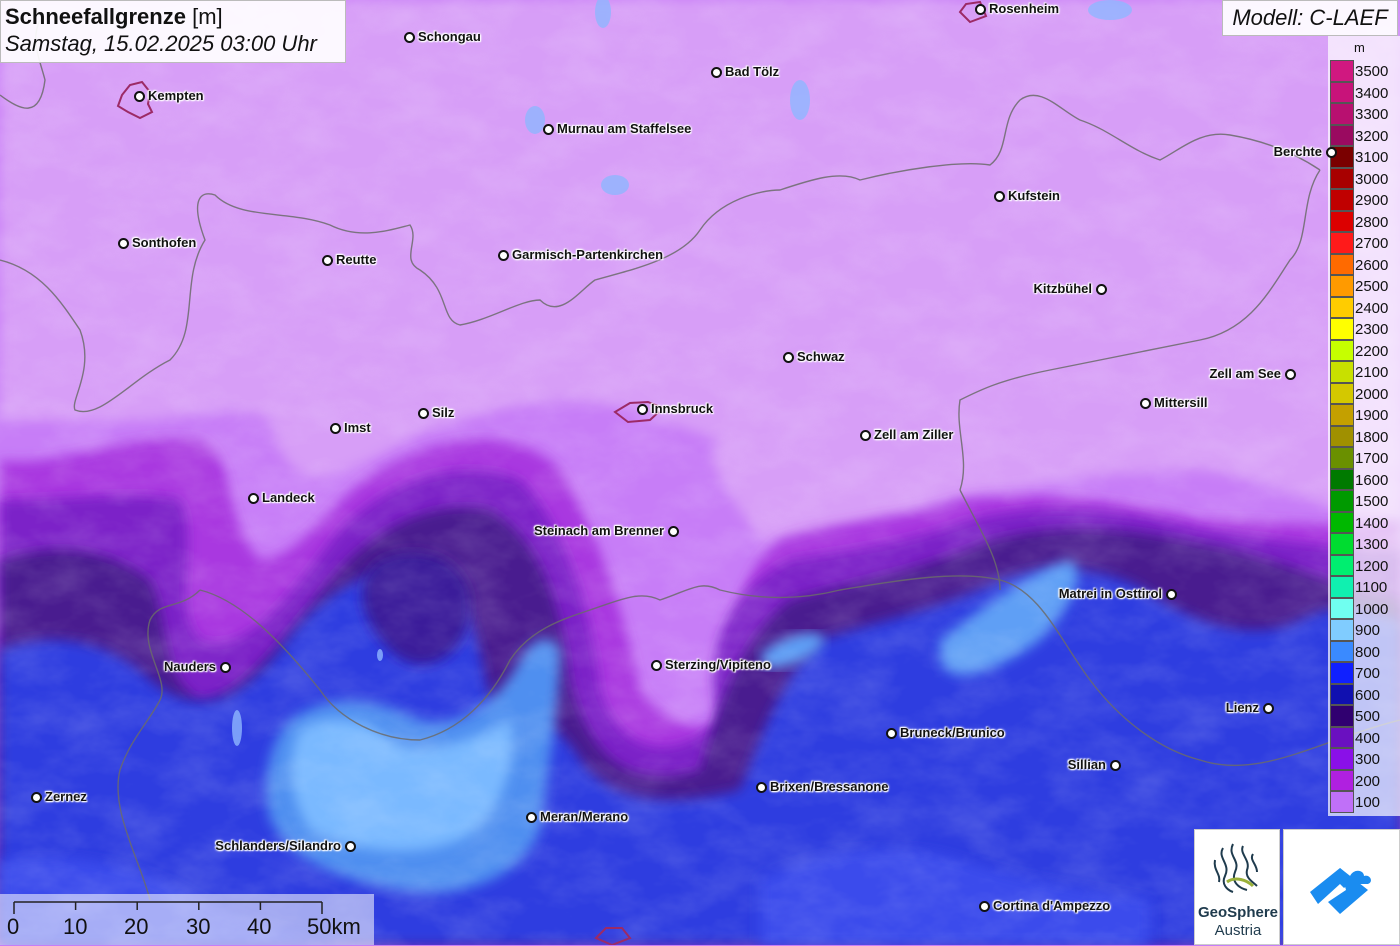  What do you see at coordinates (1110, 593) in the screenshot?
I see `city-name: Matrei in Osttirol` at bounding box center [1110, 593].